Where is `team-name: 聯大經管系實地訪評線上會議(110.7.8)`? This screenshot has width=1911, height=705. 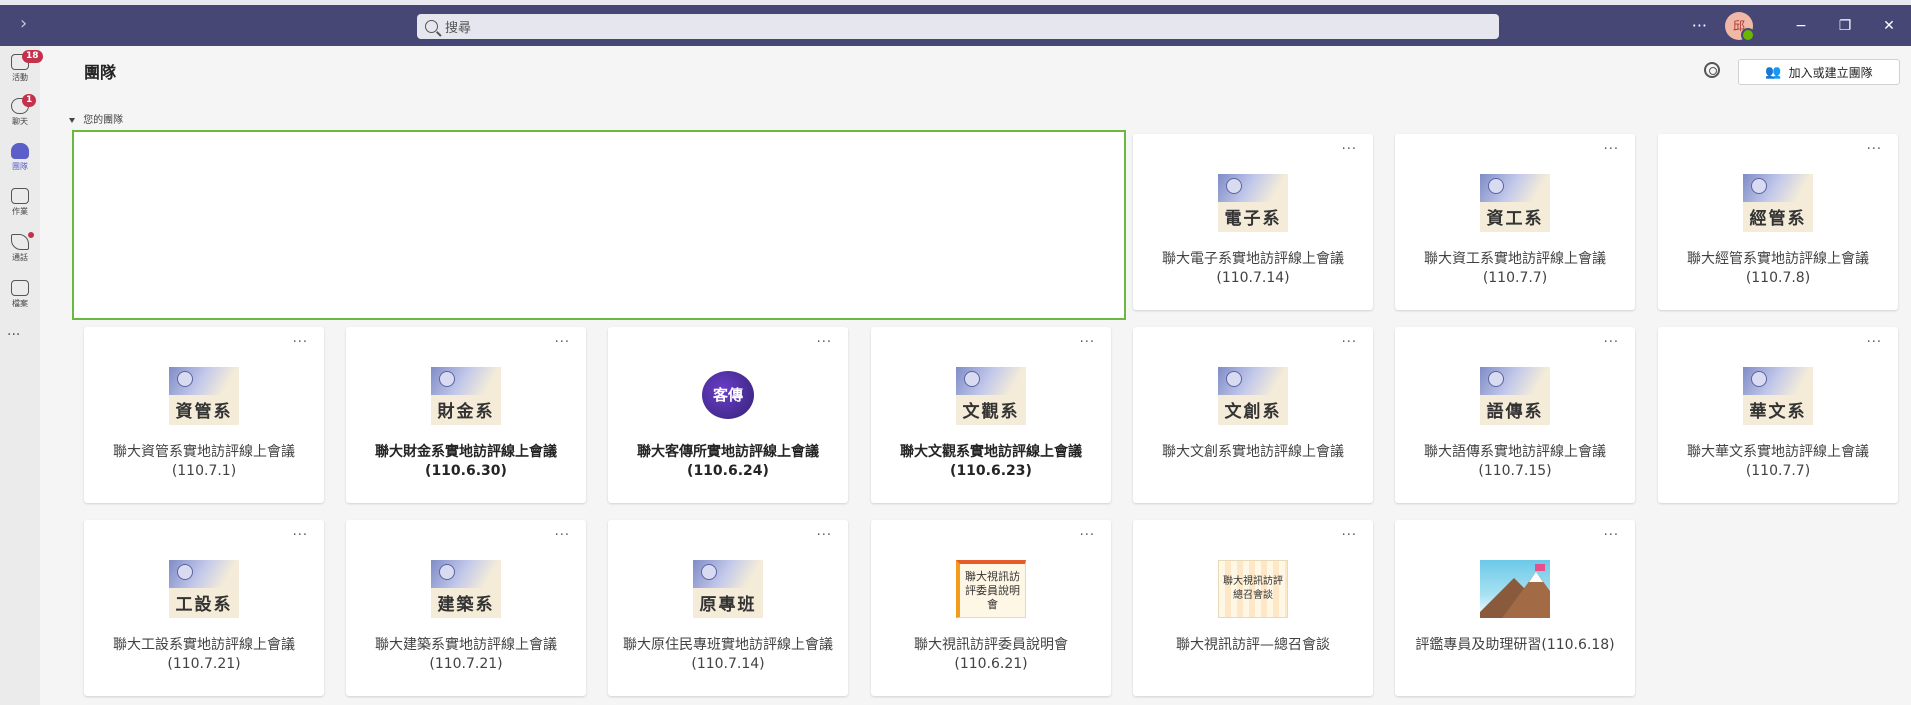 team-name: 聯大經管系實地訪評線上會議(110.7.8) is located at coordinates (1778, 268).